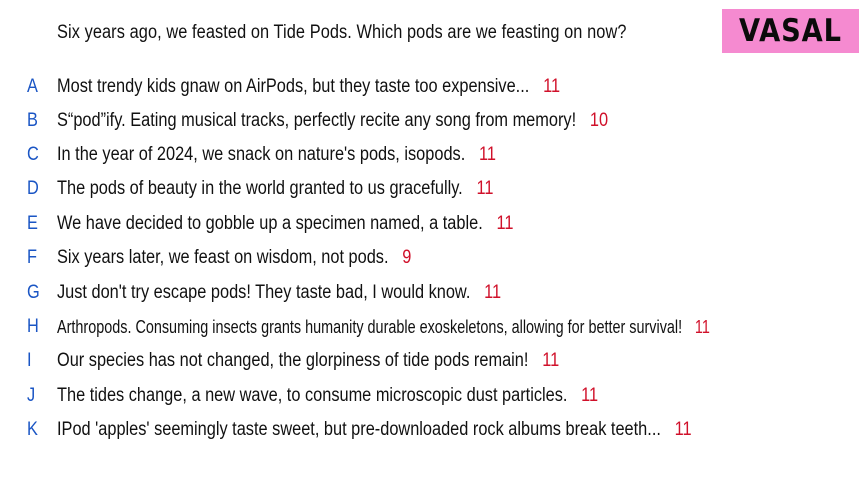 Image resolution: width=864 pixels, height=482 pixels. What do you see at coordinates (407, 257) in the screenshot?
I see `vote-count: 9` at bounding box center [407, 257].